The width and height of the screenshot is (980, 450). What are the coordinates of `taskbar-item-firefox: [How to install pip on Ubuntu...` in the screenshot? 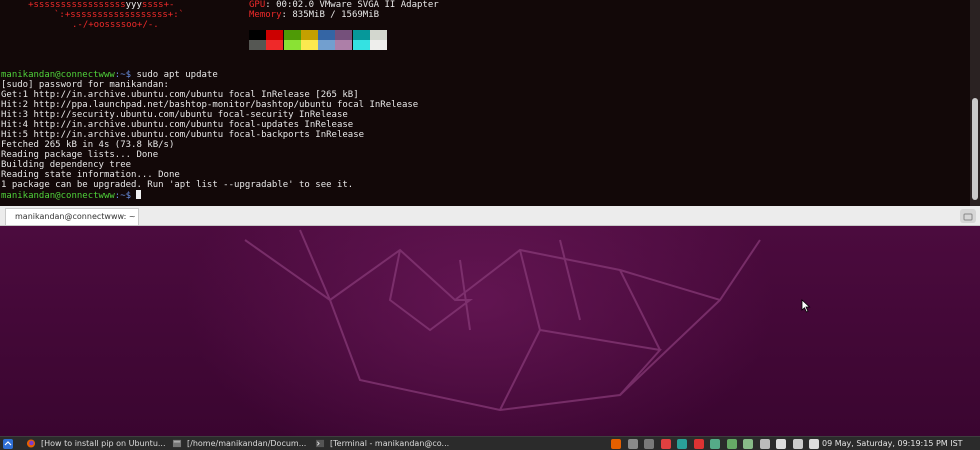 It's located at (96, 443).